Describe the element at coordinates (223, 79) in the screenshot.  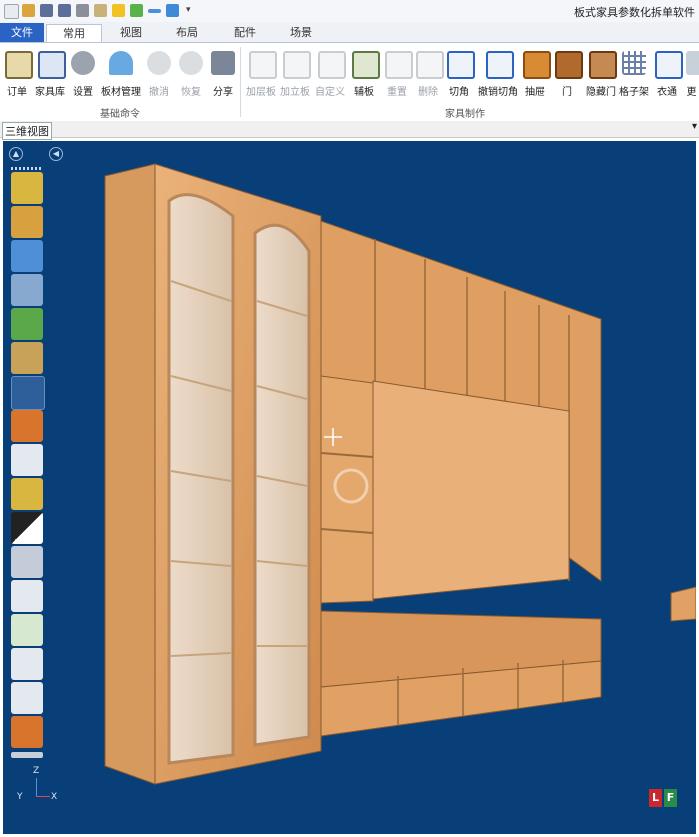
I see `share-button: 分享` at that location.